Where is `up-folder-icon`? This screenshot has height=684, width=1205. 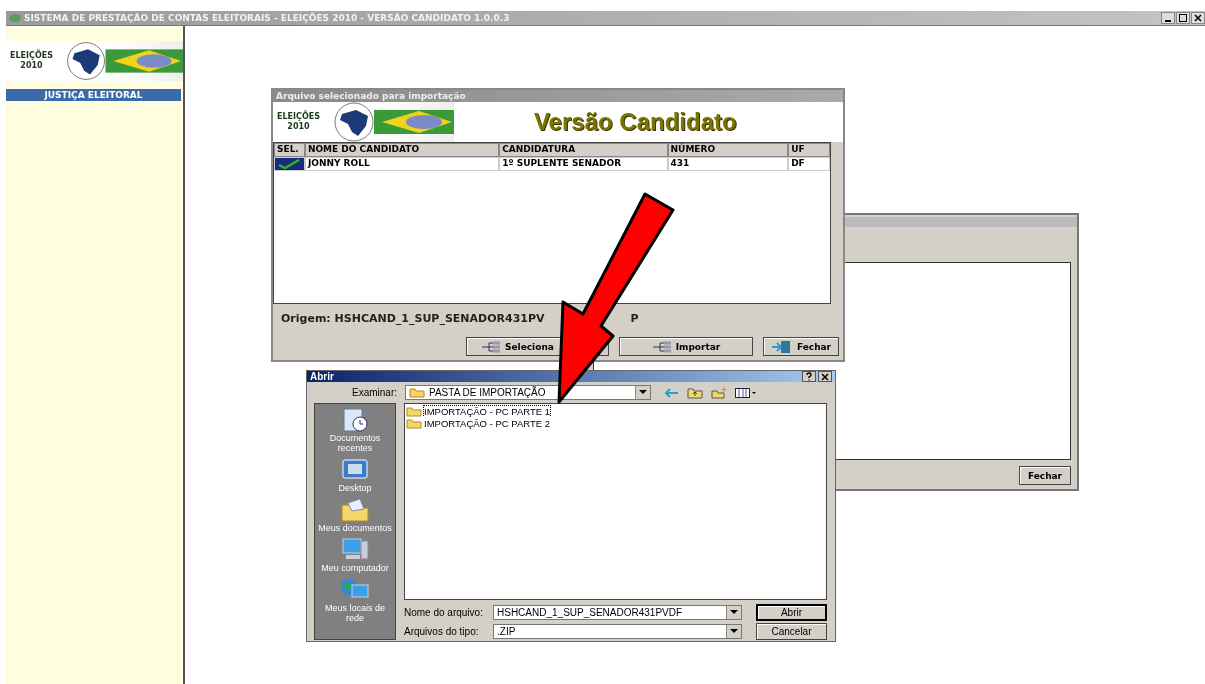 up-folder-icon is located at coordinates (695, 392).